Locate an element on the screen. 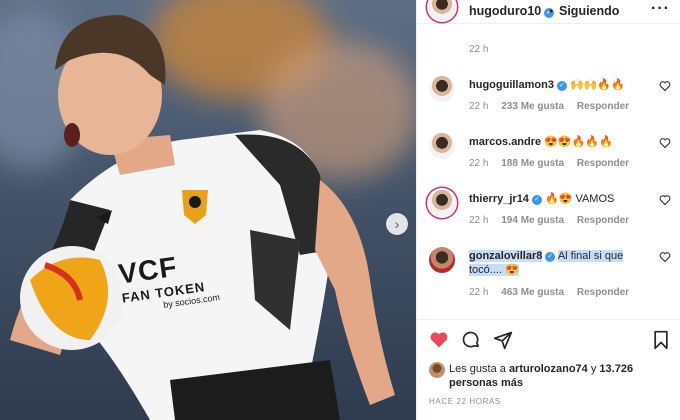  author-username-wrap: hugoduro10 ✓ is located at coordinates (512, 11).